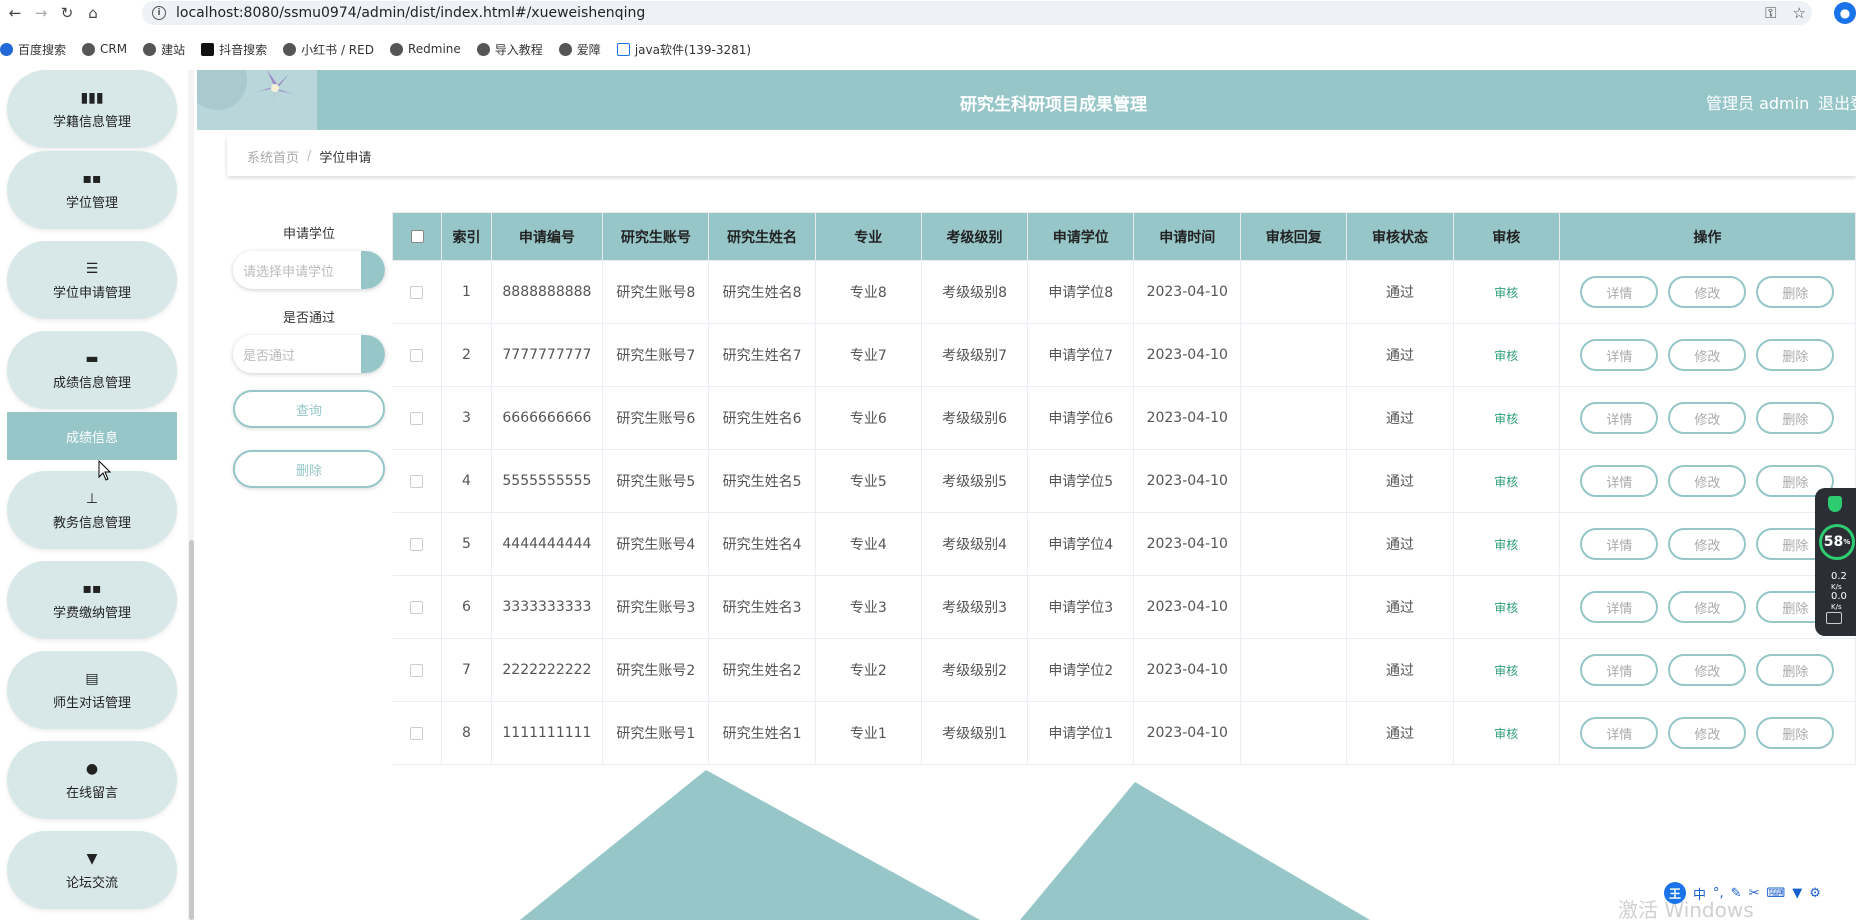 Image resolution: width=1856 pixels, height=920 pixels. I want to click on system-monitor-widget: 58% 0.2 K/s 0.0 K/s, so click(1835, 562).